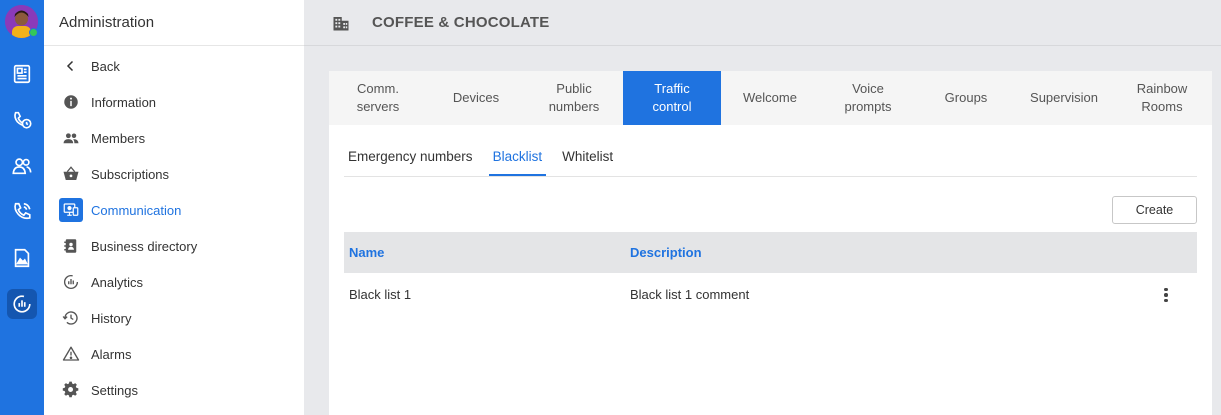 The image size is (1221, 415). Describe the element at coordinates (174, 174) in the screenshot. I see `nav-subscriptions: Subscriptions` at that location.